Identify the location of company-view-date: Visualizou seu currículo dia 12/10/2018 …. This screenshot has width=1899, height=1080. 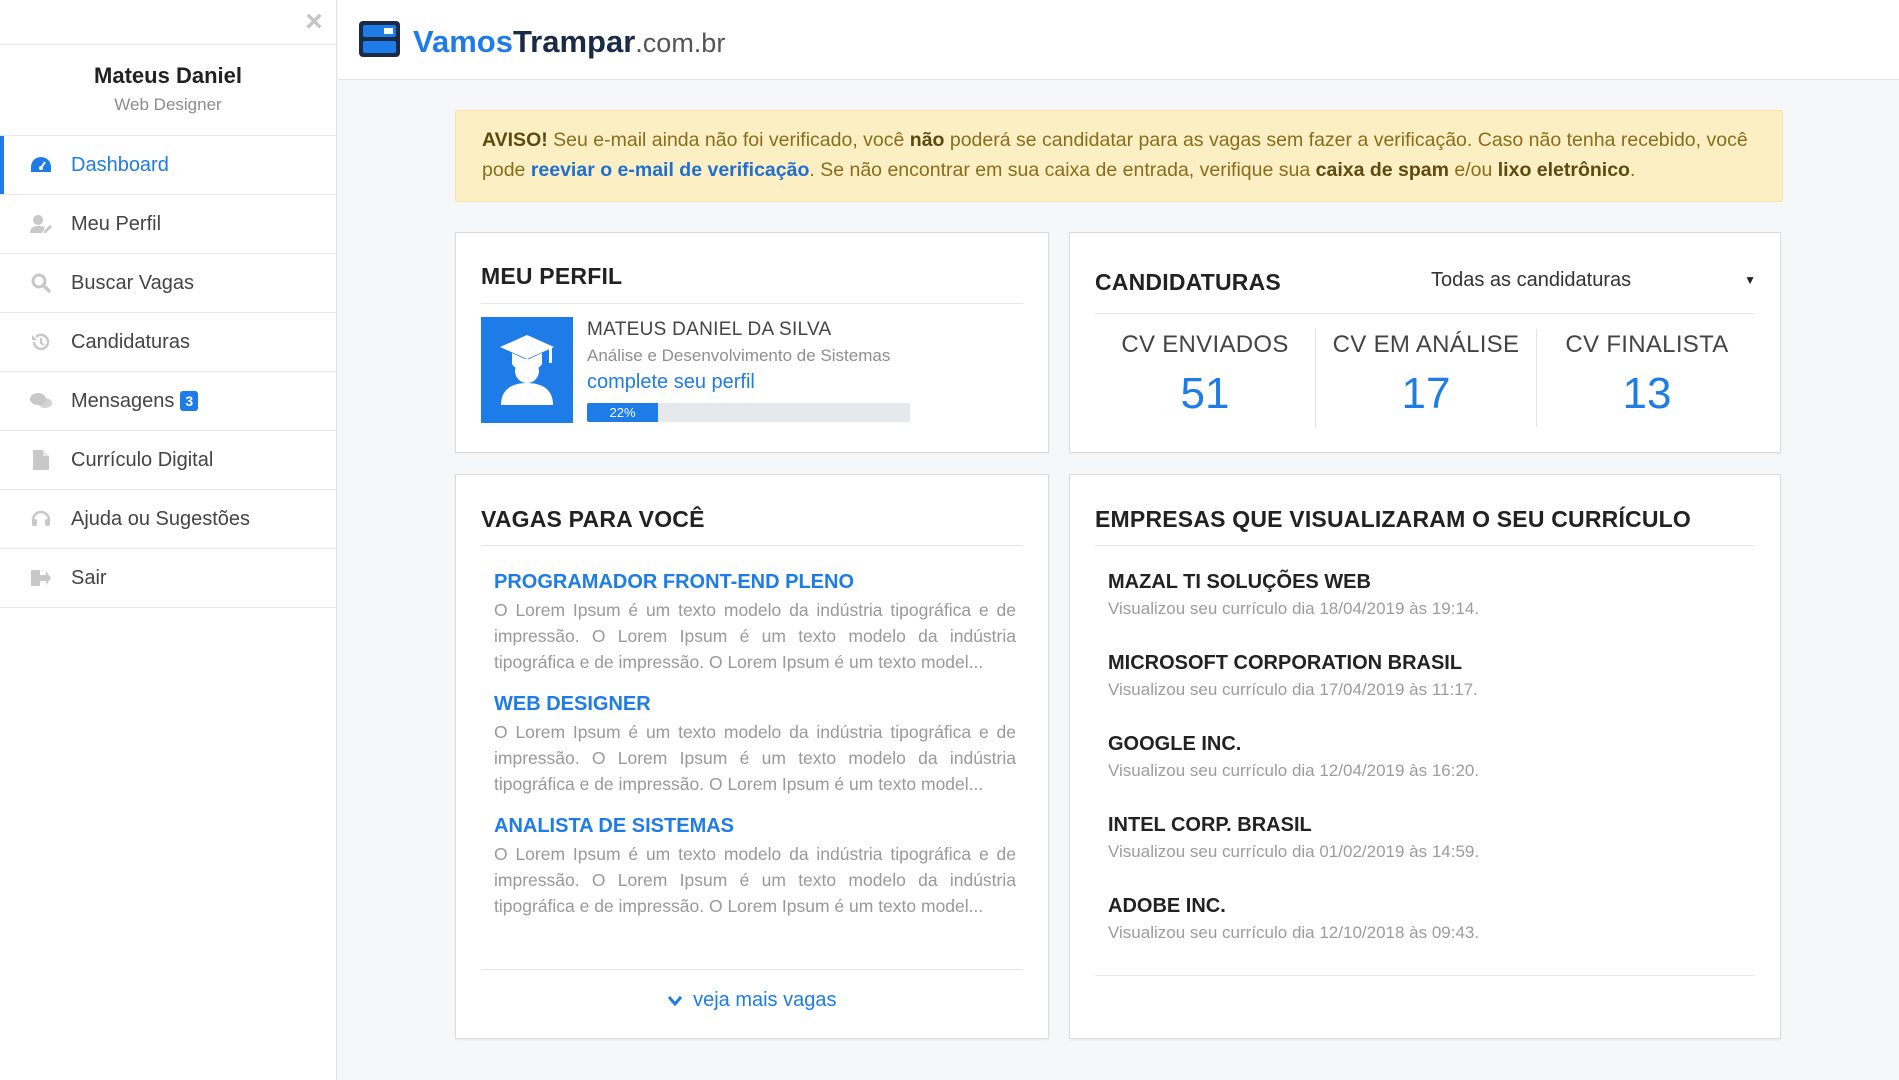
(1294, 932).